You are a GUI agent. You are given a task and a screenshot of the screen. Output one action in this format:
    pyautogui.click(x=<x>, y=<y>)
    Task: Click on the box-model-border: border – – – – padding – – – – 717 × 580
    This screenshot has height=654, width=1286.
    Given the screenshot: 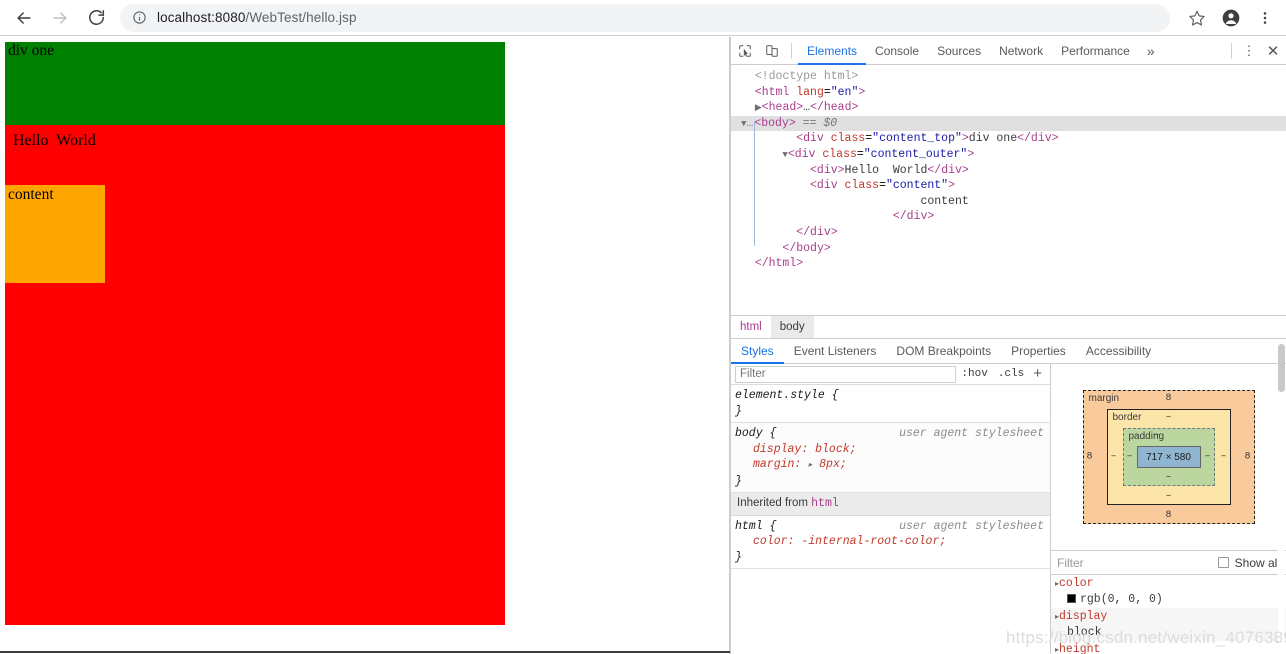 What is the action you would take?
    pyautogui.click(x=1168, y=457)
    